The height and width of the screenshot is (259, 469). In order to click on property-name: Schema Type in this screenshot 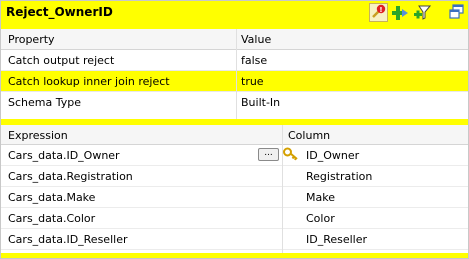, I will do `click(44, 102)`.